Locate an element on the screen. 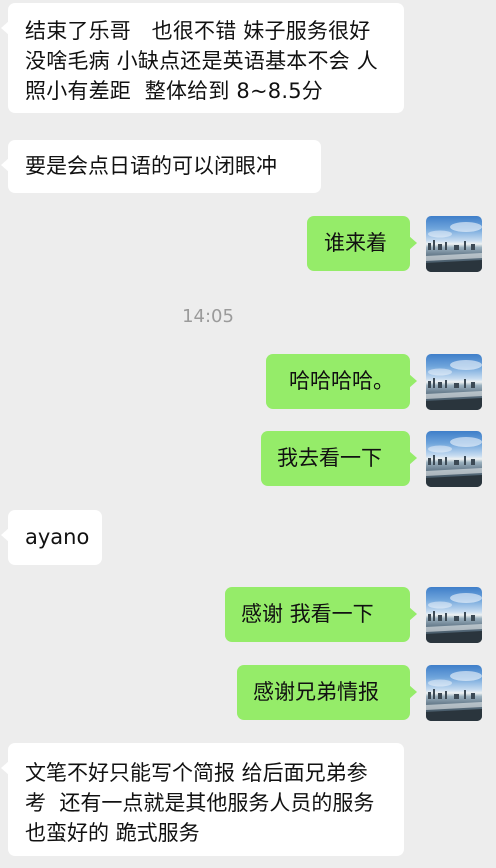 The width and height of the screenshot is (496, 868). message-bubble-sent: 哈哈哈哈。 is located at coordinates (341, 381).